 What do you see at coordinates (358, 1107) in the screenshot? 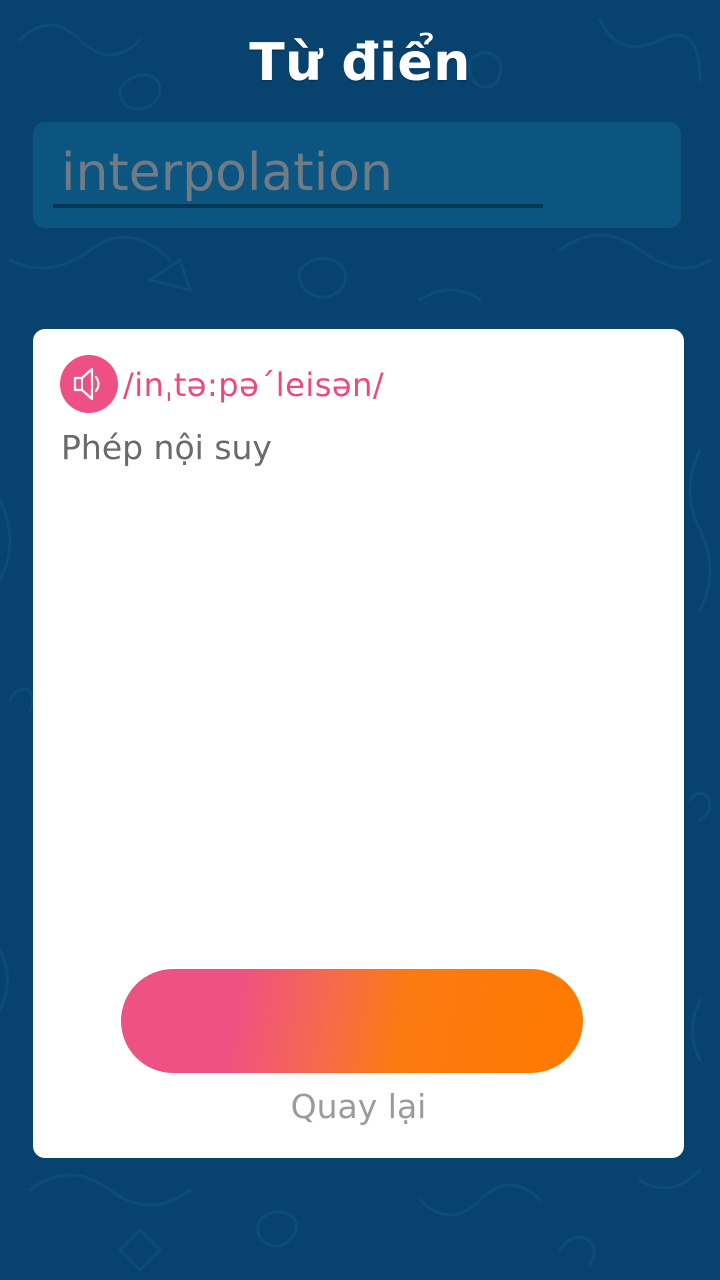
I see `back-button-label: Quay lại` at bounding box center [358, 1107].